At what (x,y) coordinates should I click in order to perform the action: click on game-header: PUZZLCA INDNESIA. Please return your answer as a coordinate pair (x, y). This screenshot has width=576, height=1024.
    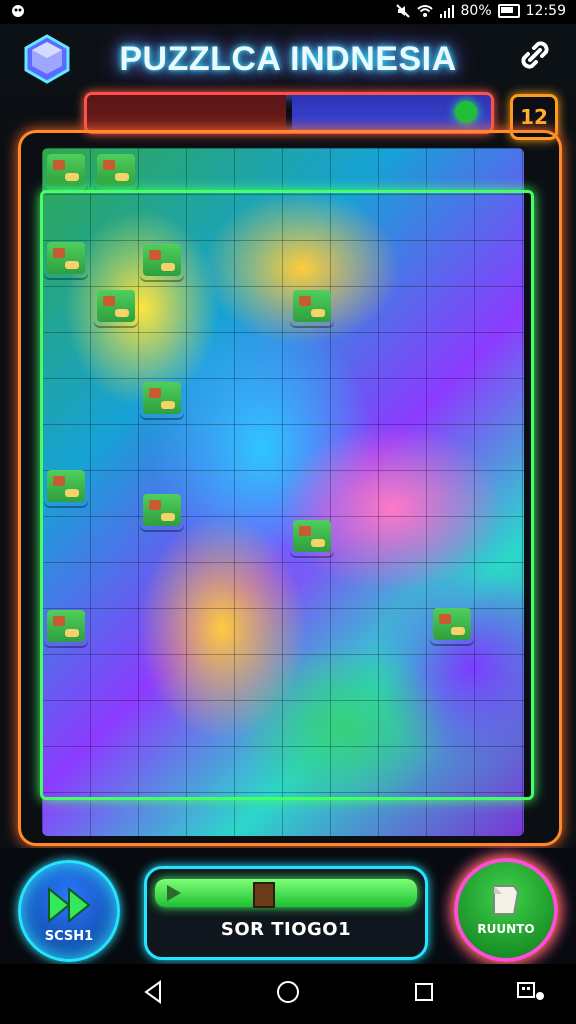
    Looking at the image, I should click on (288, 59).